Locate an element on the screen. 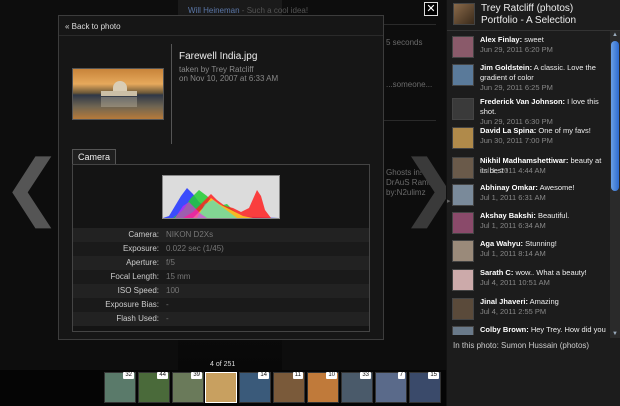  photo-date: on Nov 10, 2007 at 6:33 AM is located at coordinates (229, 78).